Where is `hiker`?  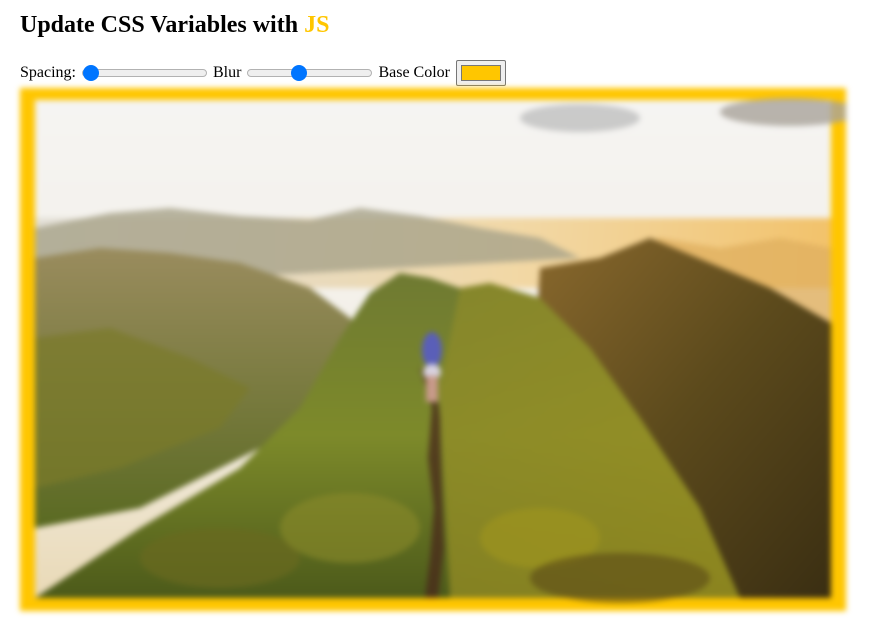 hiker is located at coordinates (432, 350).